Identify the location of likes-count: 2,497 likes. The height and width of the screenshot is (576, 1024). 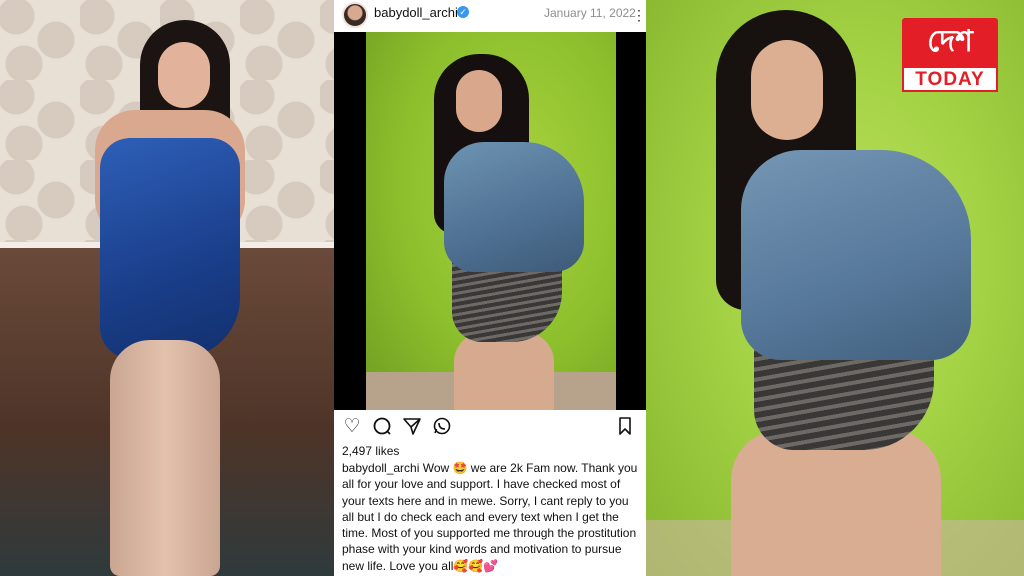
(370, 451).